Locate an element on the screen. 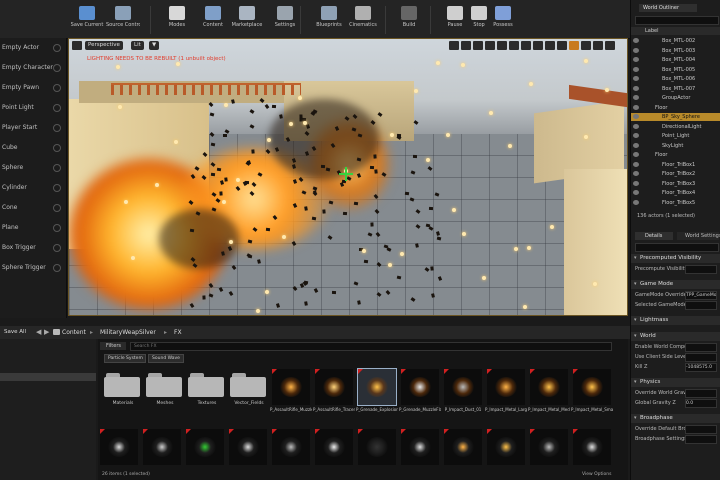 The height and width of the screenshot is (480, 720). asset-search-input: Search FX is located at coordinates (371, 346).